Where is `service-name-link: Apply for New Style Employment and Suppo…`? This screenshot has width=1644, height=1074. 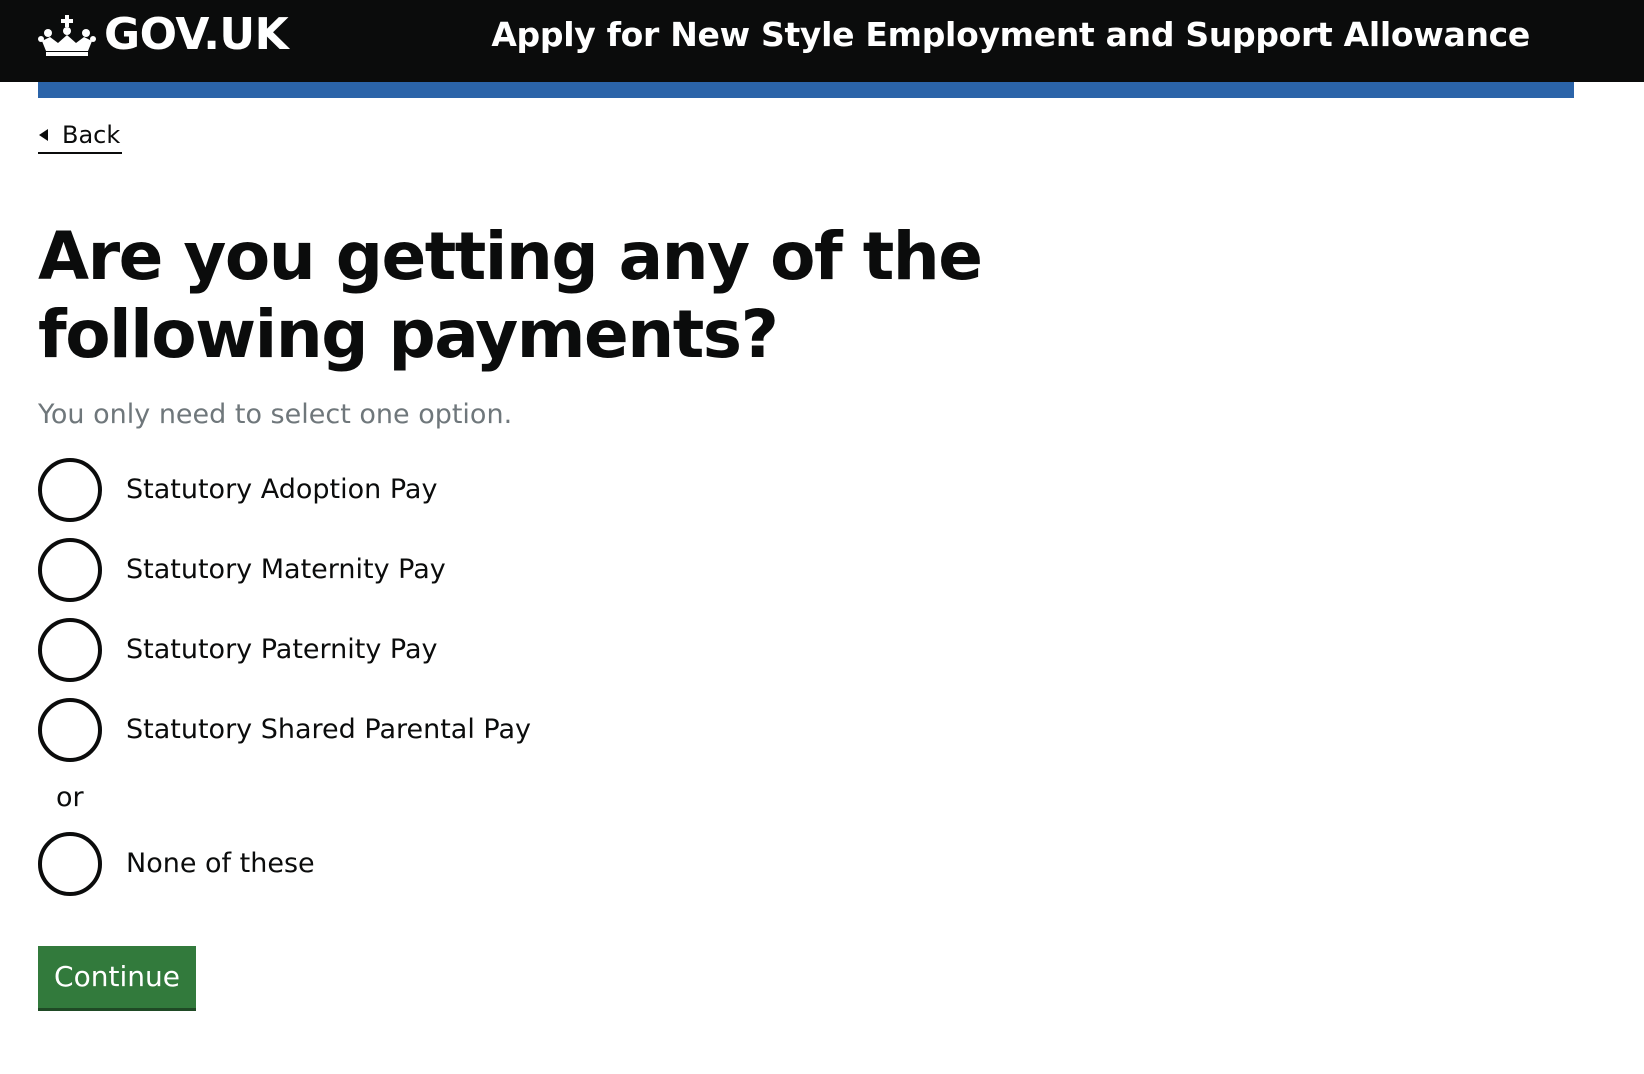
service-name-link: Apply for New Style Employment and Suppo… is located at coordinates (1010, 35).